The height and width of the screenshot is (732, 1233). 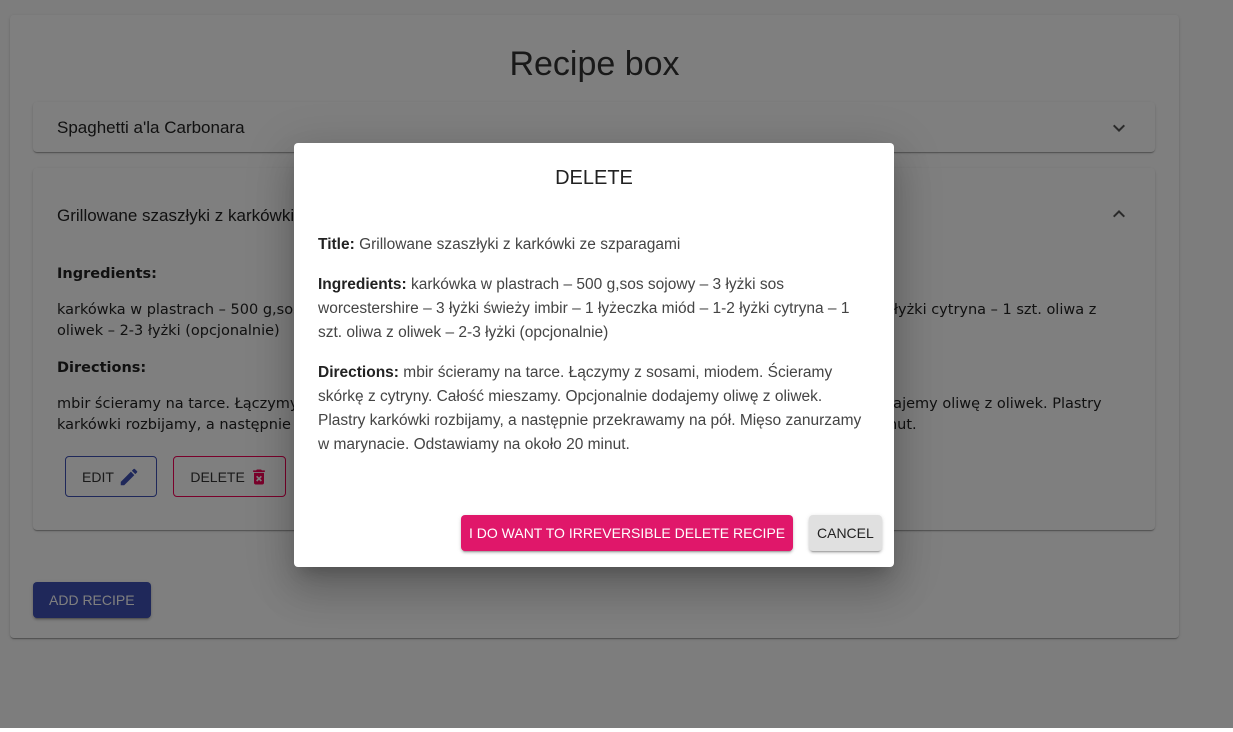 What do you see at coordinates (362, 284) in the screenshot?
I see `ingredients-label: Ingredients:` at bounding box center [362, 284].